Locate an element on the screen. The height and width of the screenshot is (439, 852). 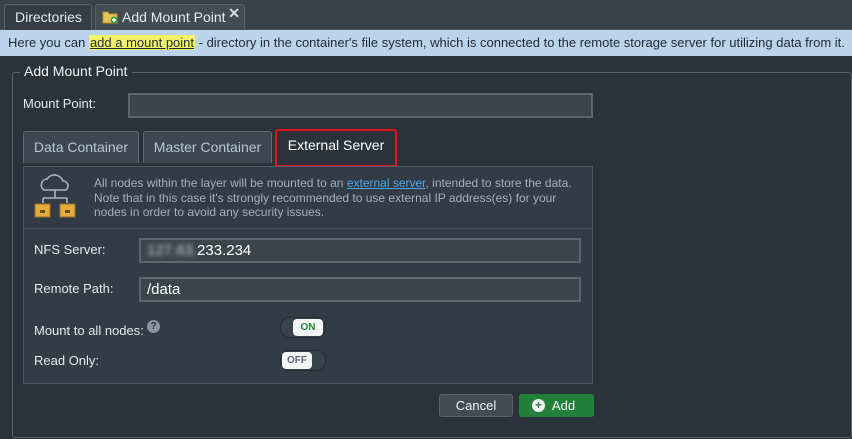
help-icon: ? is located at coordinates (153, 326).